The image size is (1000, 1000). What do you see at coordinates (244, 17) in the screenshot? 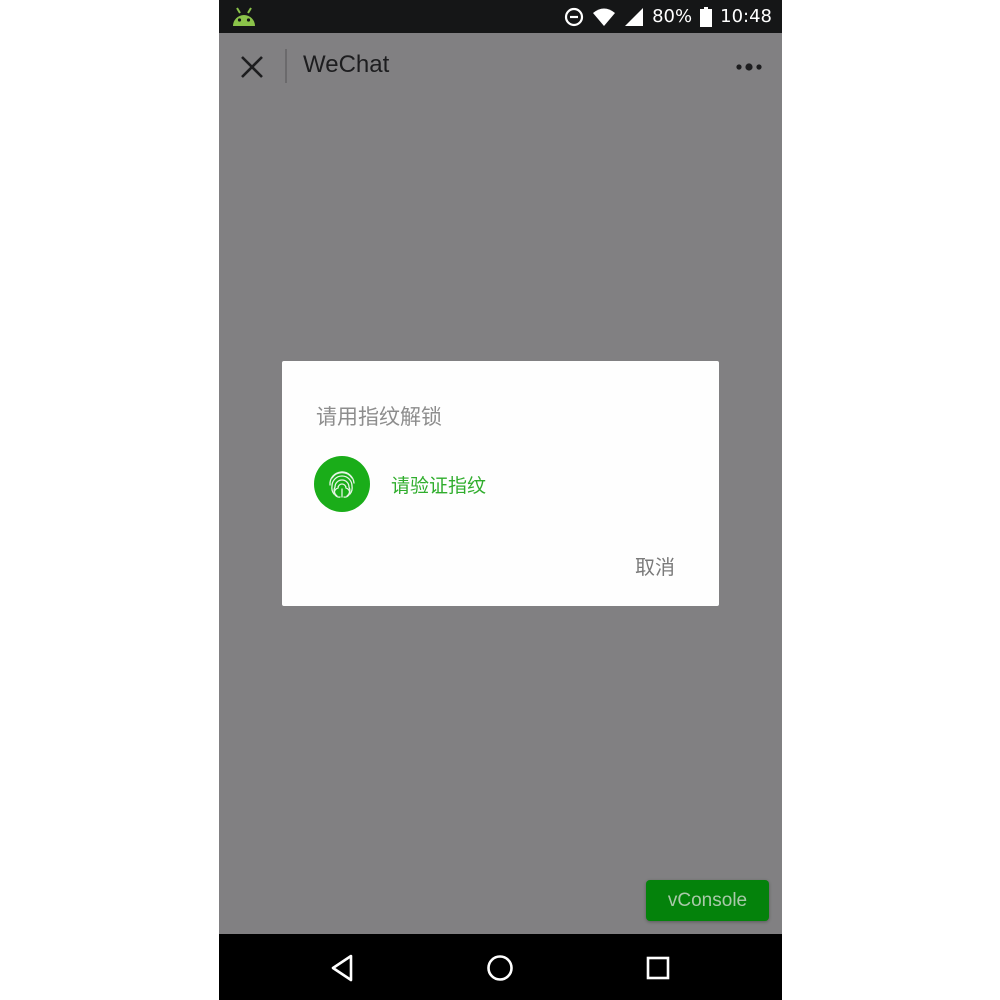
I see `android-icon` at bounding box center [244, 17].